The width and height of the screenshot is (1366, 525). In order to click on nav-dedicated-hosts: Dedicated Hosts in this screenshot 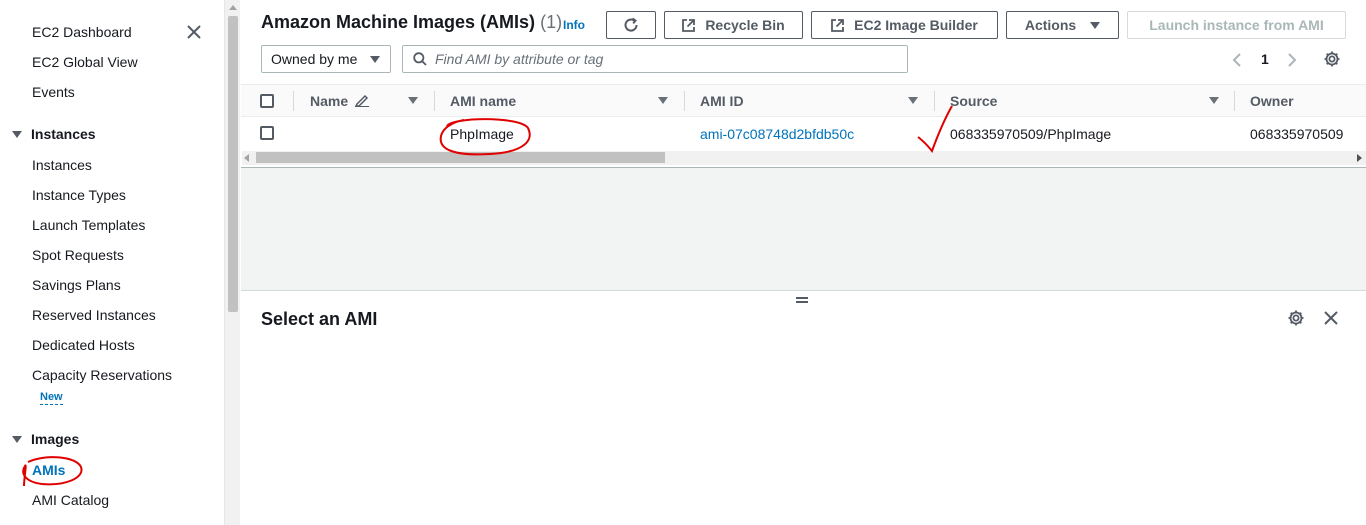, I will do `click(83, 345)`.